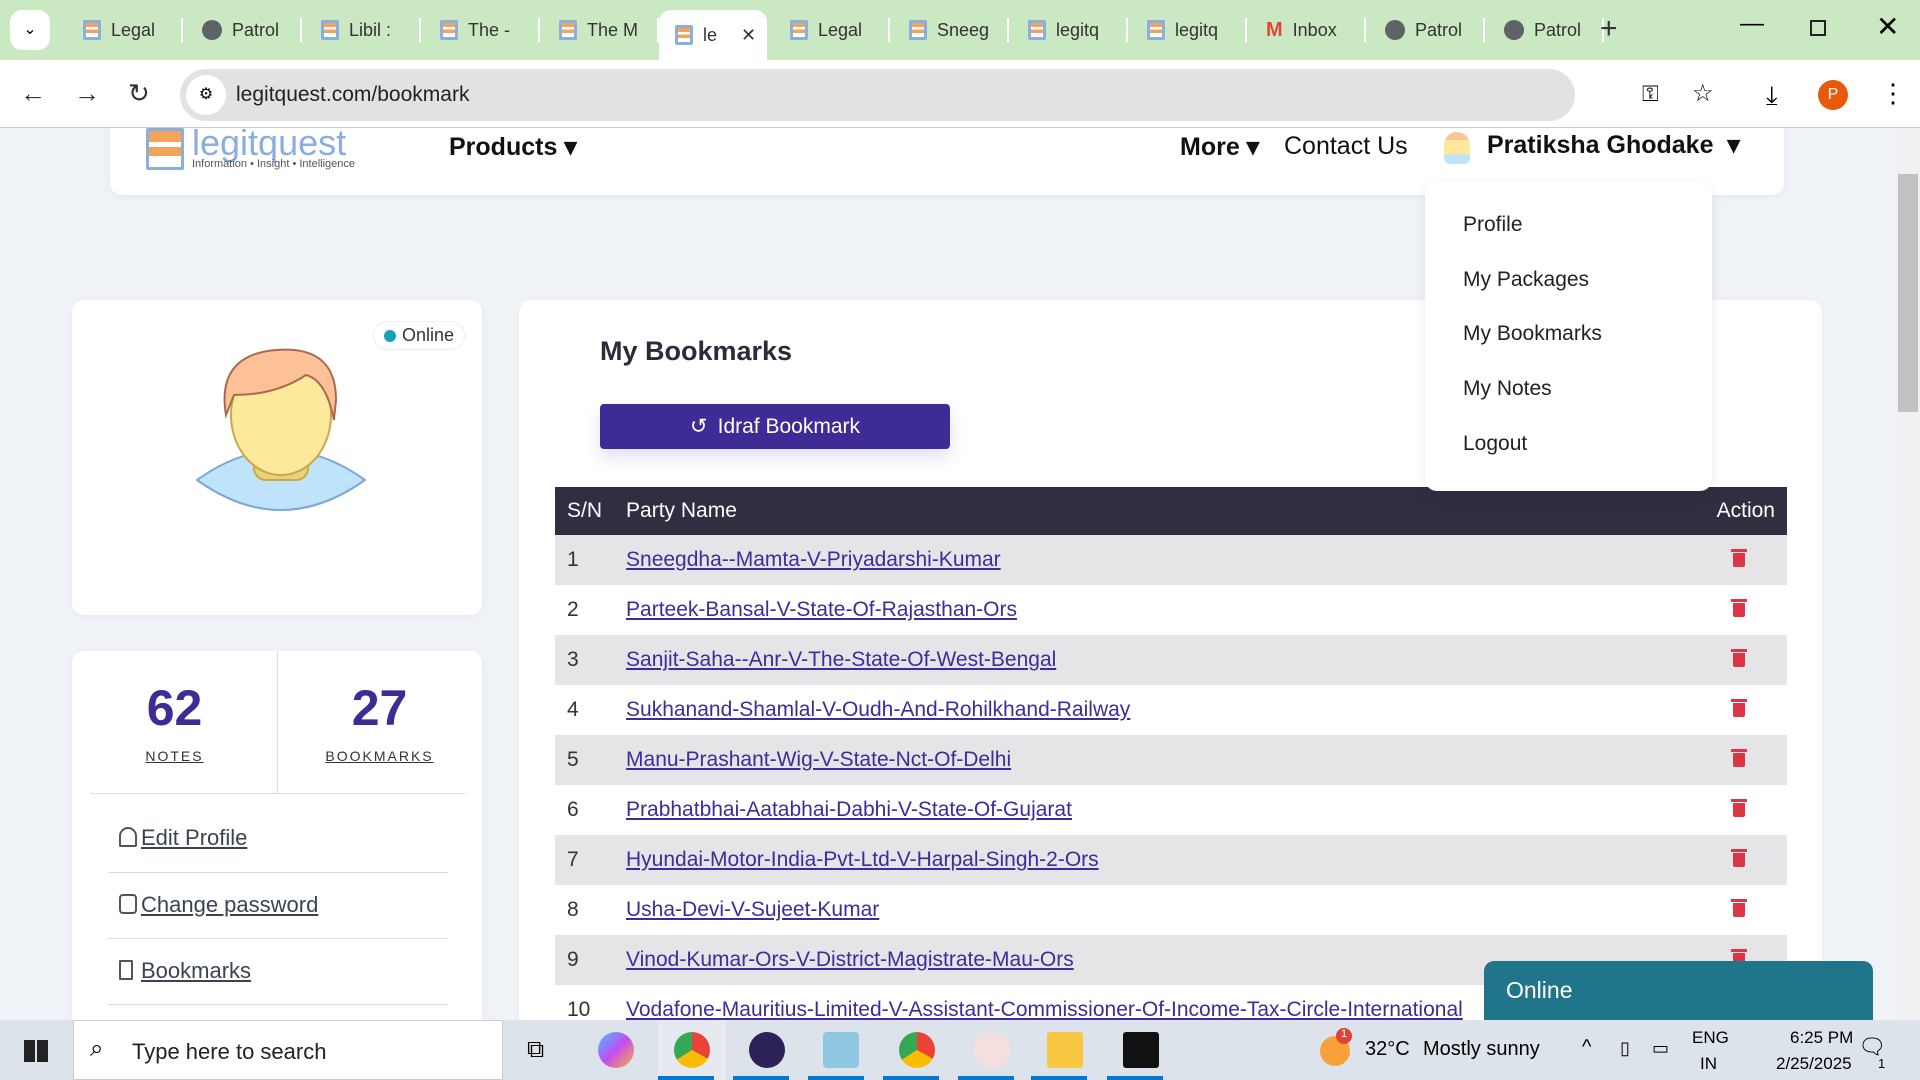 This screenshot has width=1920, height=1080. Describe the element at coordinates (1613, 145) in the screenshot. I see `user-menu: Pratiksha Ghodake ▾` at that location.